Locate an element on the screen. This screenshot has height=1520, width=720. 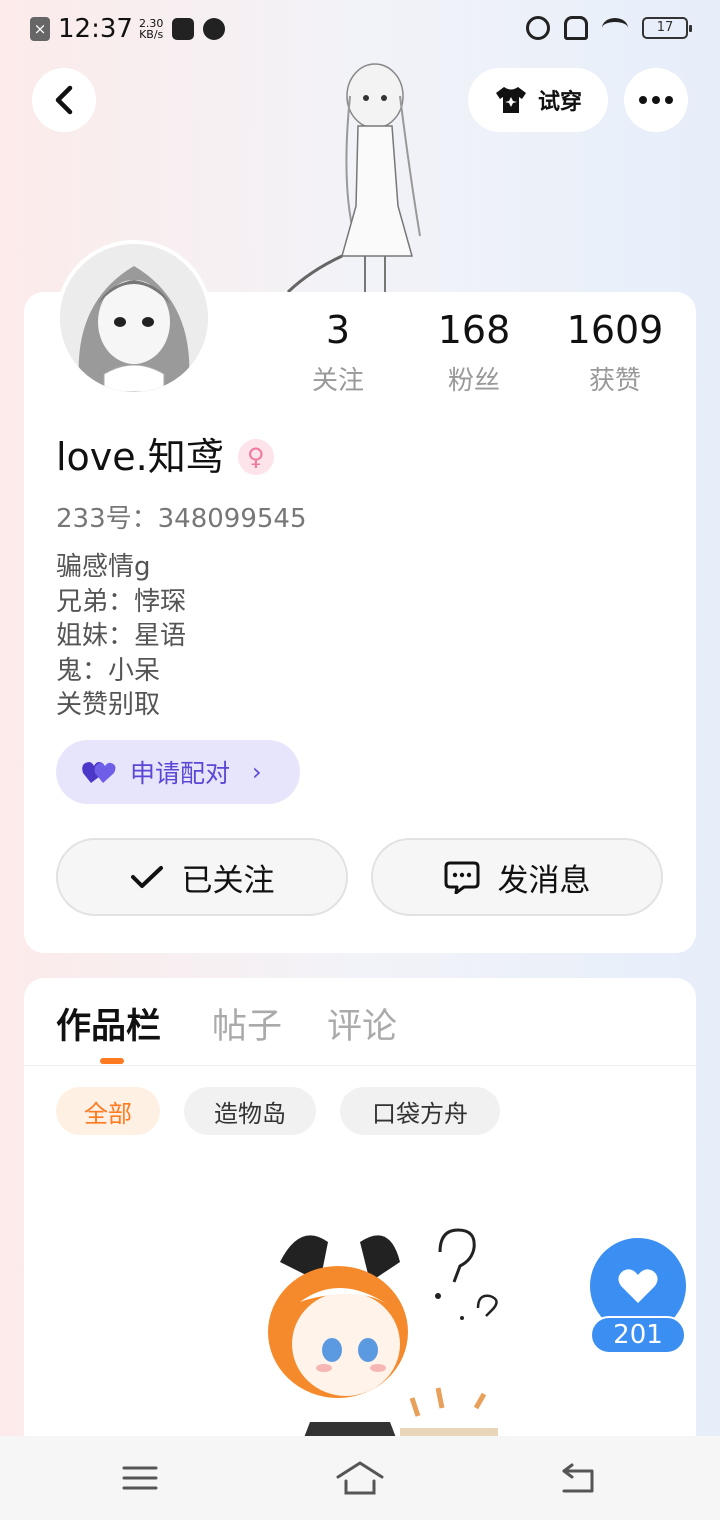
hamburger-icon is located at coordinates (140, 1478).